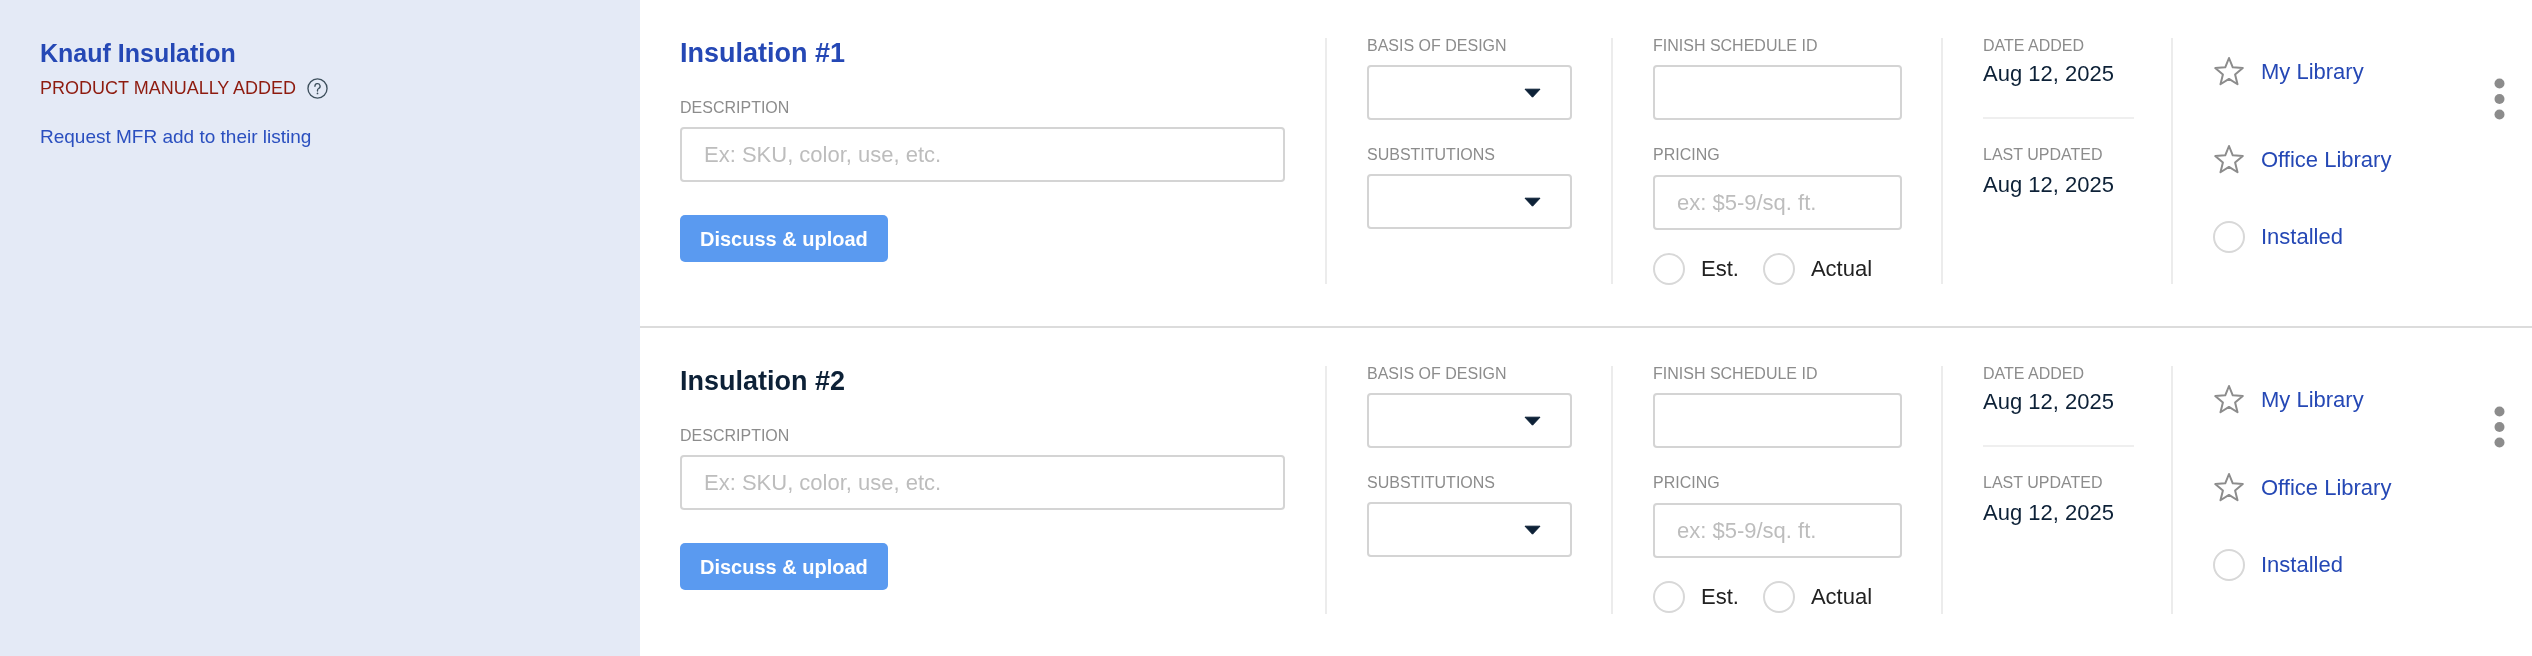 This screenshot has height=656, width=2532. What do you see at coordinates (318, 88) in the screenshot?
I see `help-icon` at bounding box center [318, 88].